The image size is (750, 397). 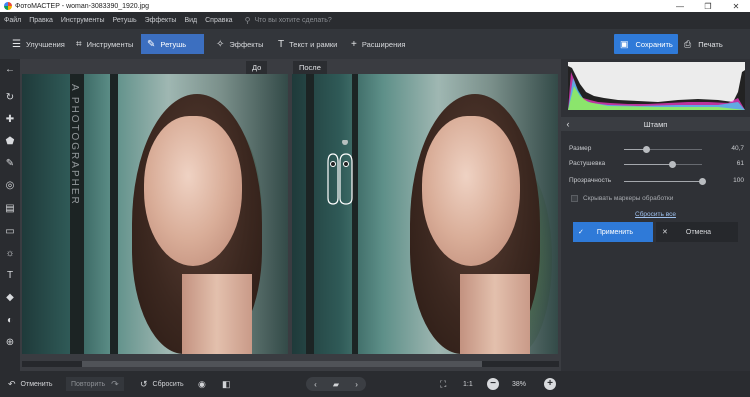 What do you see at coordinates (10, 254) in the screenshot?
I see `light-icon: ☼` at bounding box center [10, 254].